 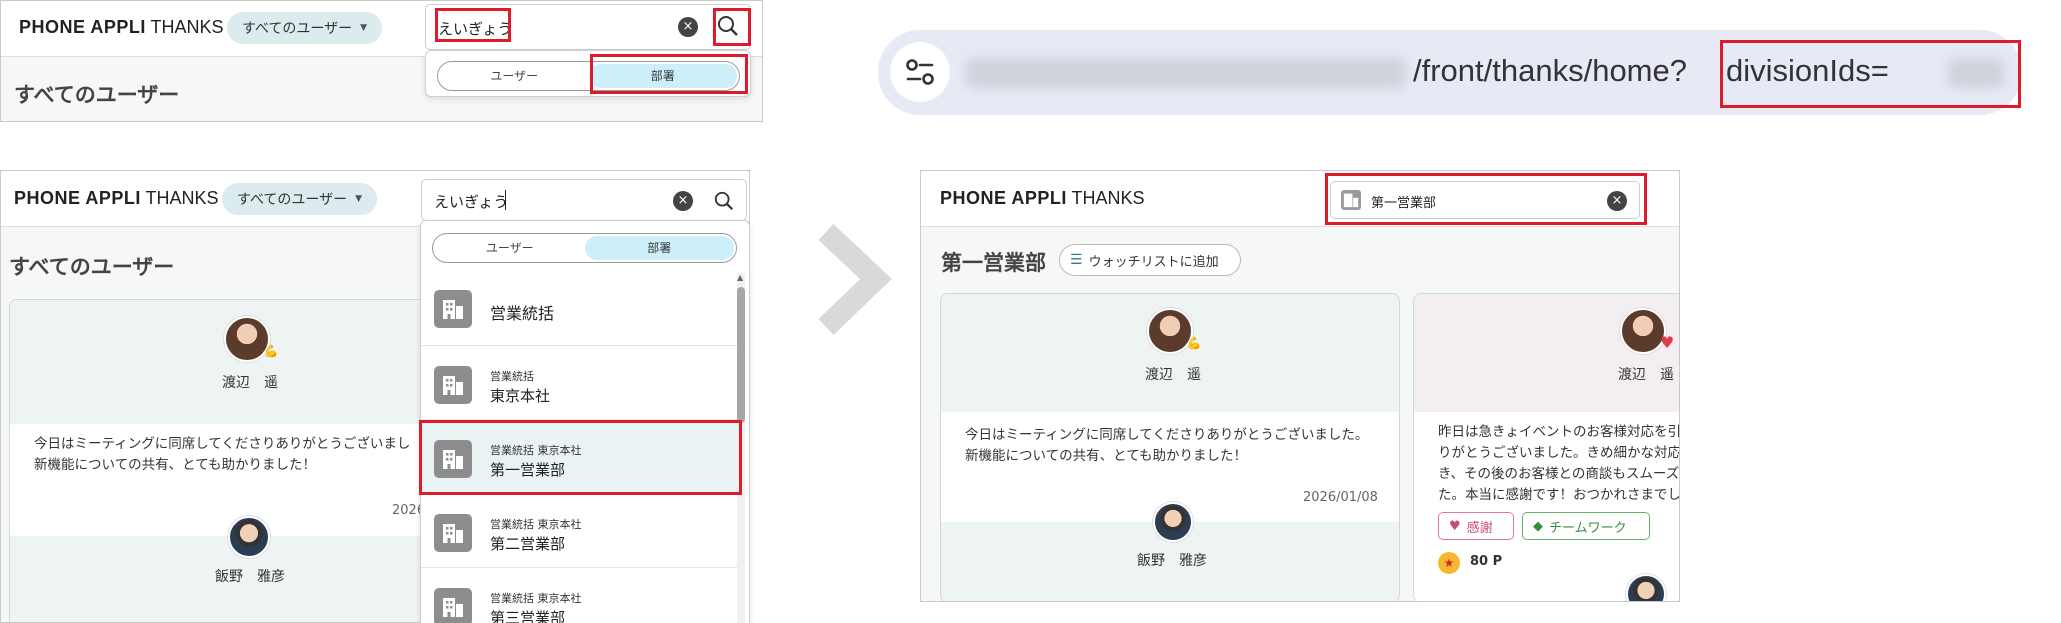 I want to click on message-line-2: りがとうございました。きめ細かな対応, so click(x=1559, y=453).